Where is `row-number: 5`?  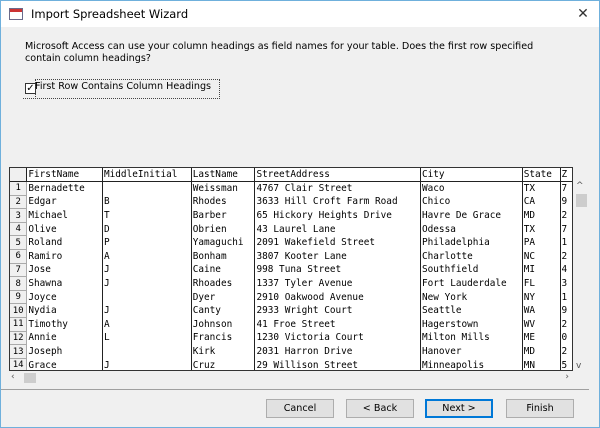 row-number: 5 is located at coordinates (19, 243).